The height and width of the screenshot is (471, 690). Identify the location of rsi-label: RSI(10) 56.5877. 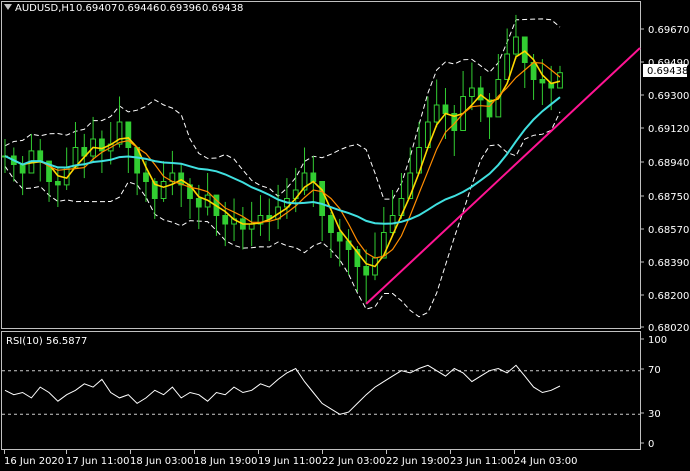
(46, 341).